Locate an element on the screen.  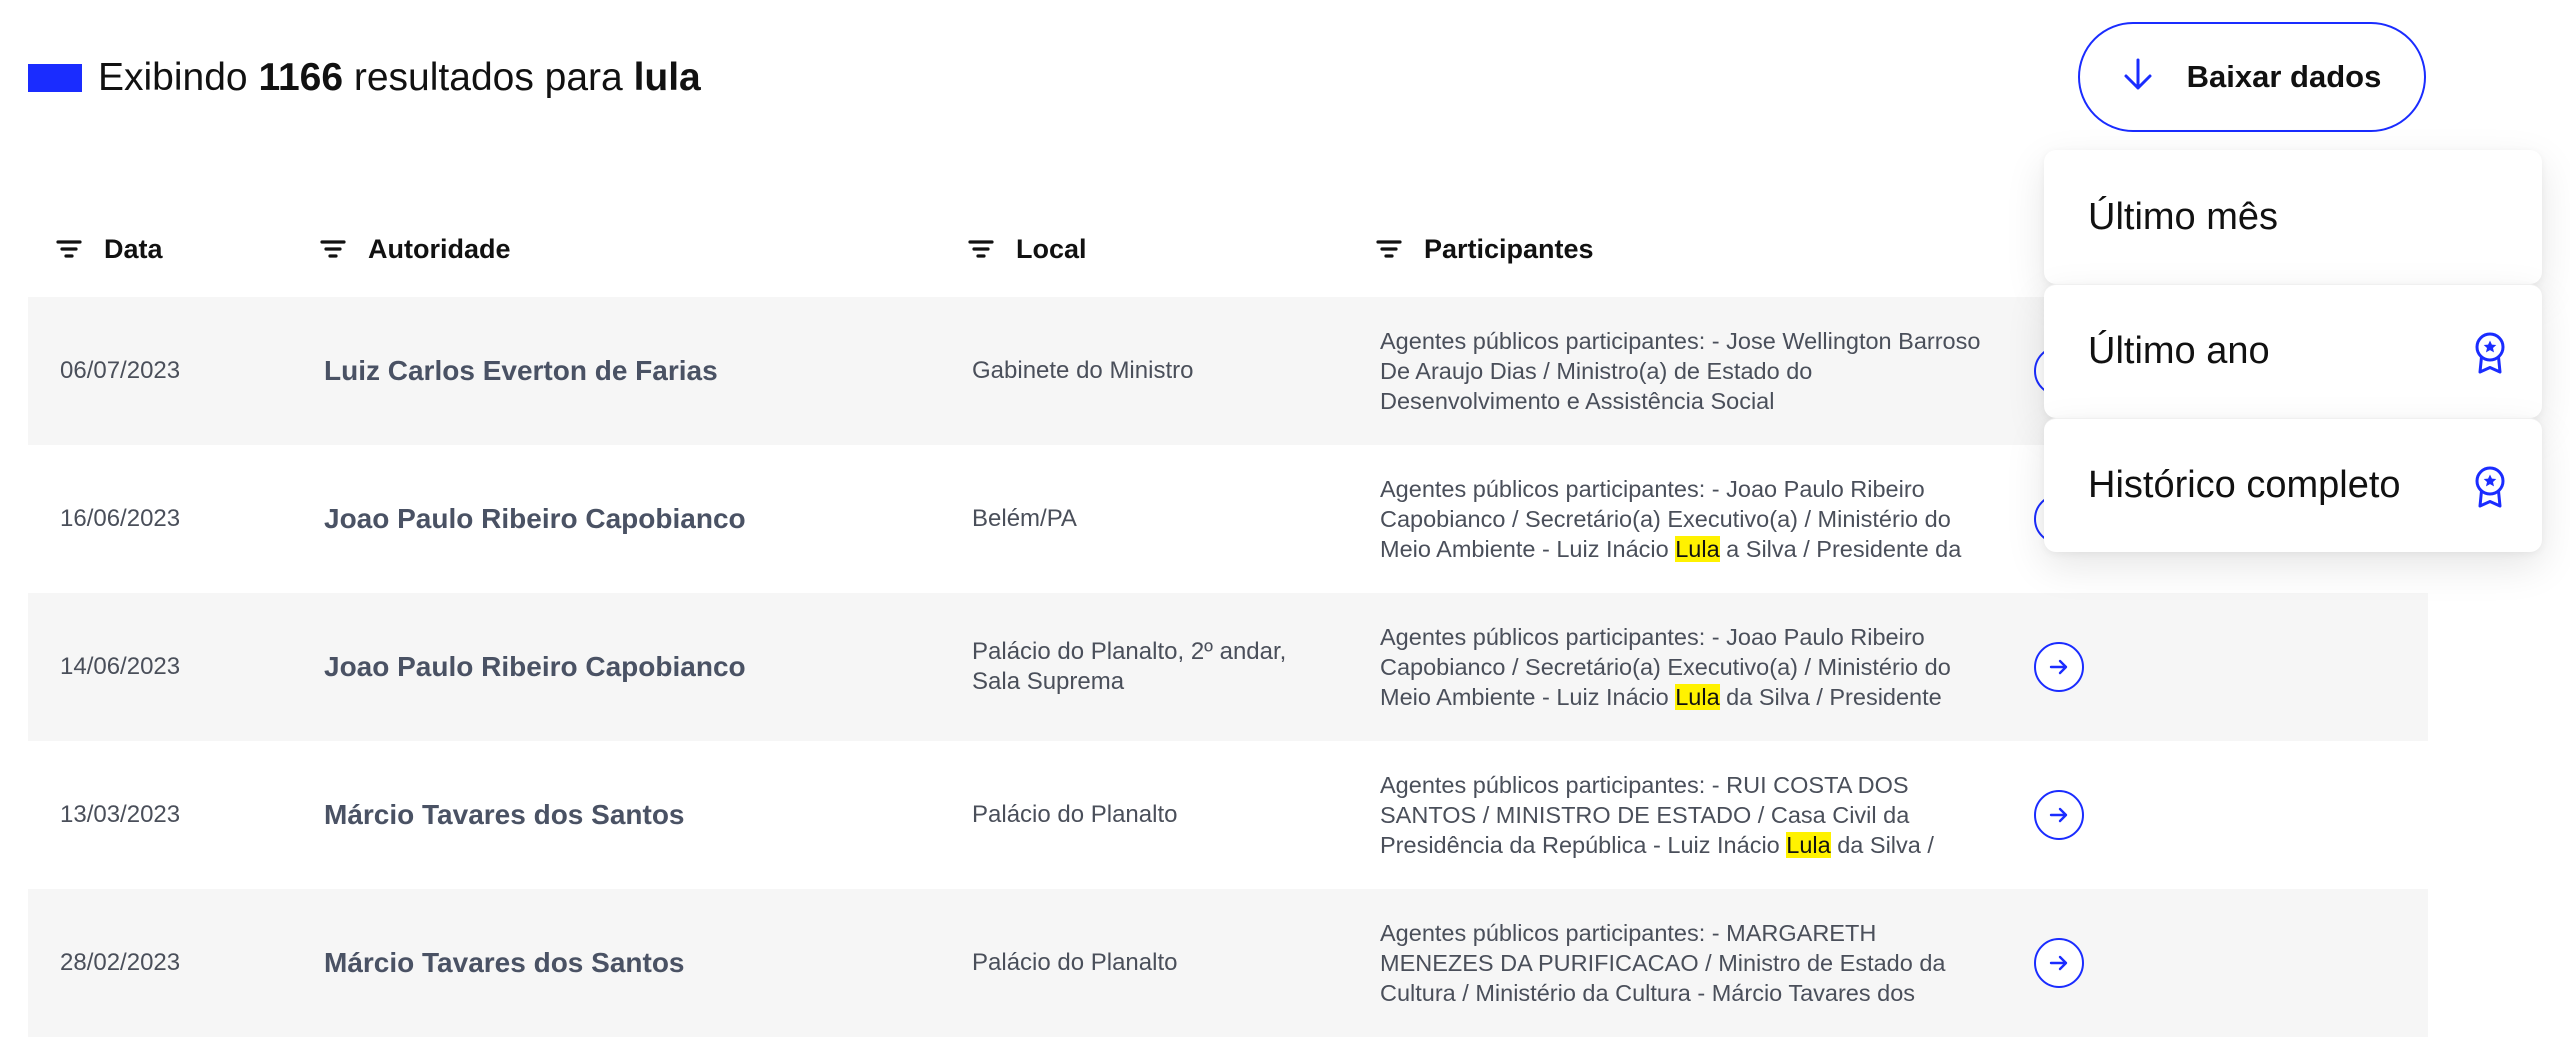
accent-bar is located at coordinates (55, 78).